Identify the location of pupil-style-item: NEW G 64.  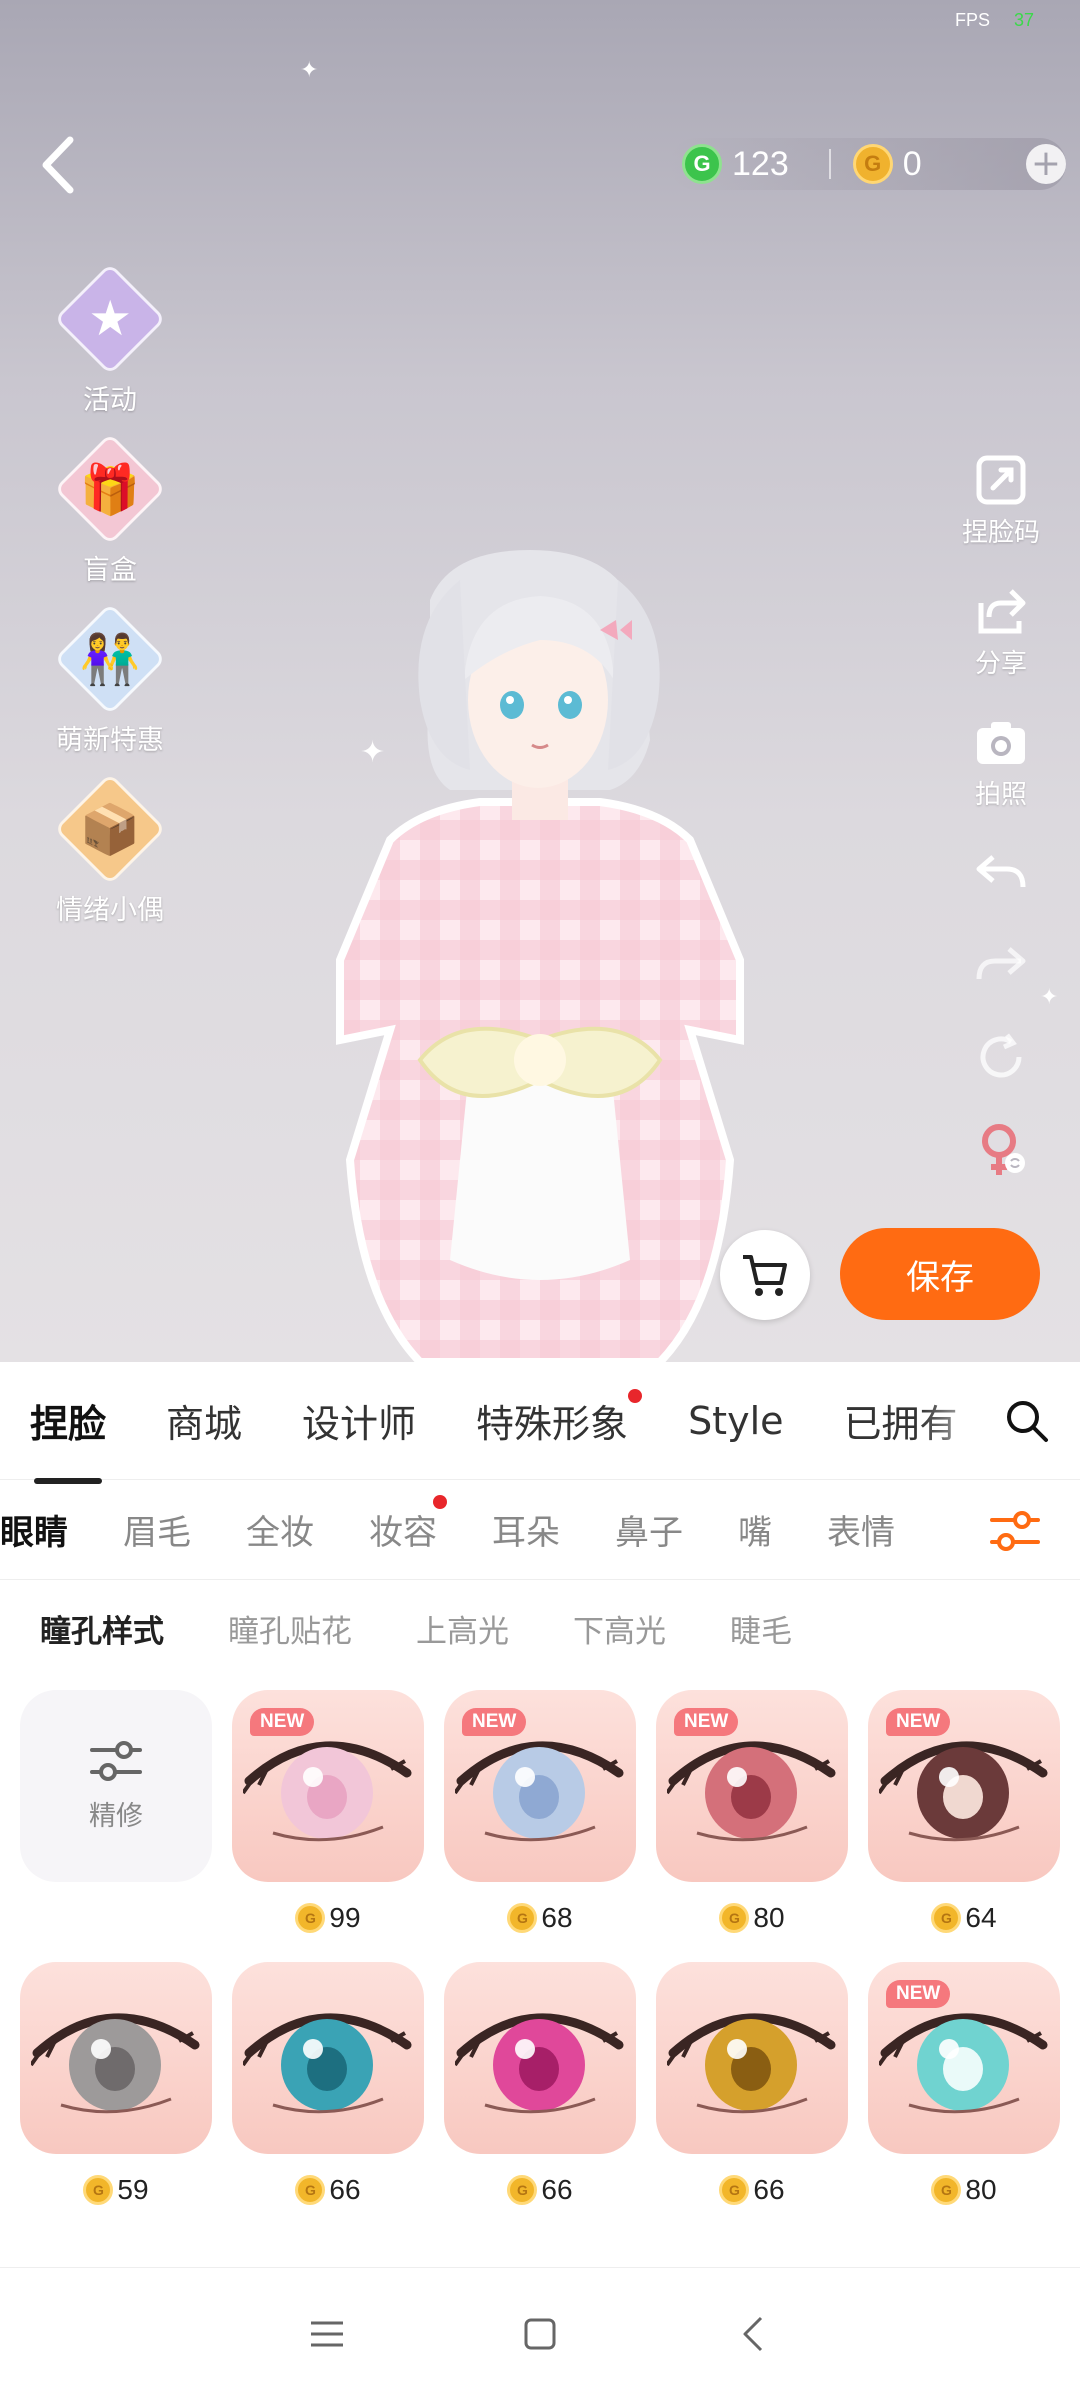
(964, 1815).